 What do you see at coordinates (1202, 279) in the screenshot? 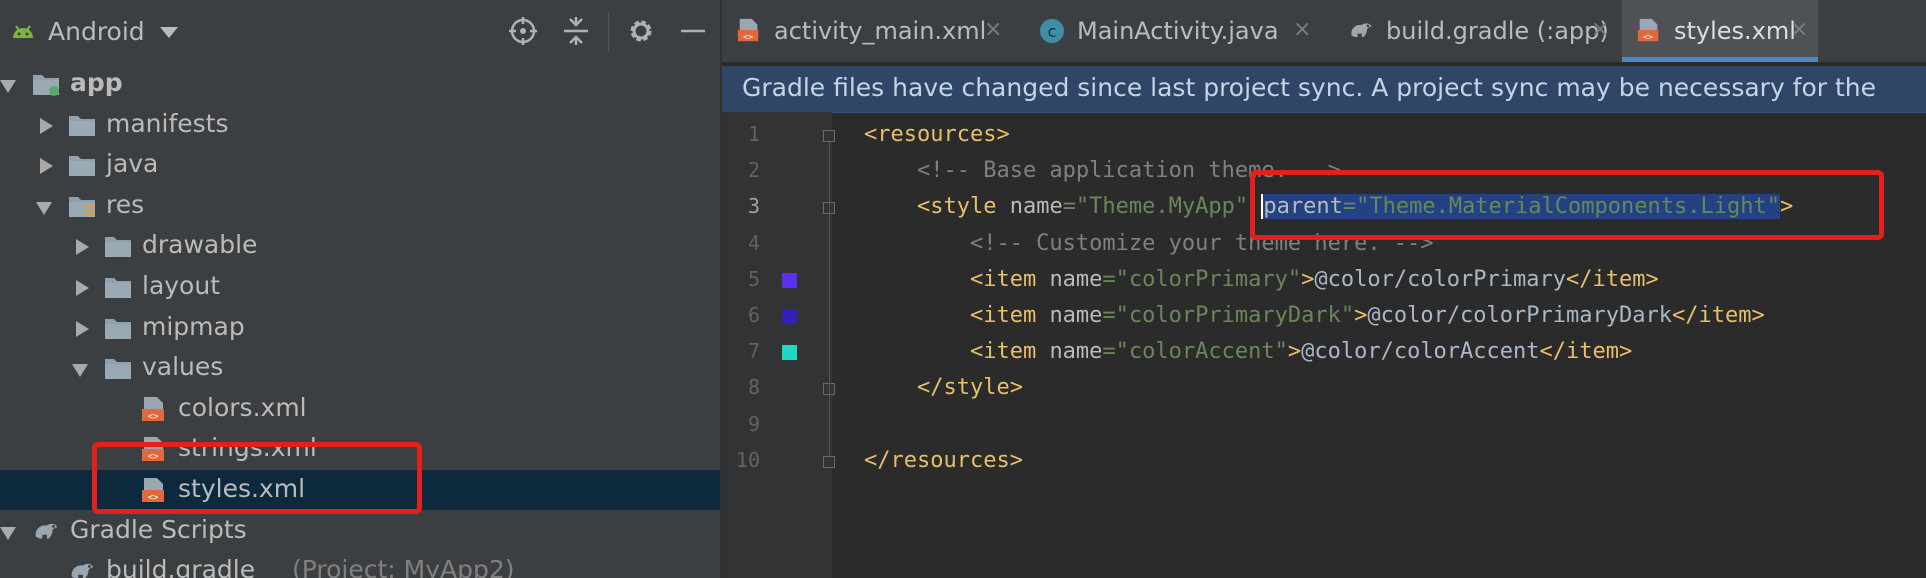
I see `code-token: ="colorPrimary"` at bounding box center [1202, 279].